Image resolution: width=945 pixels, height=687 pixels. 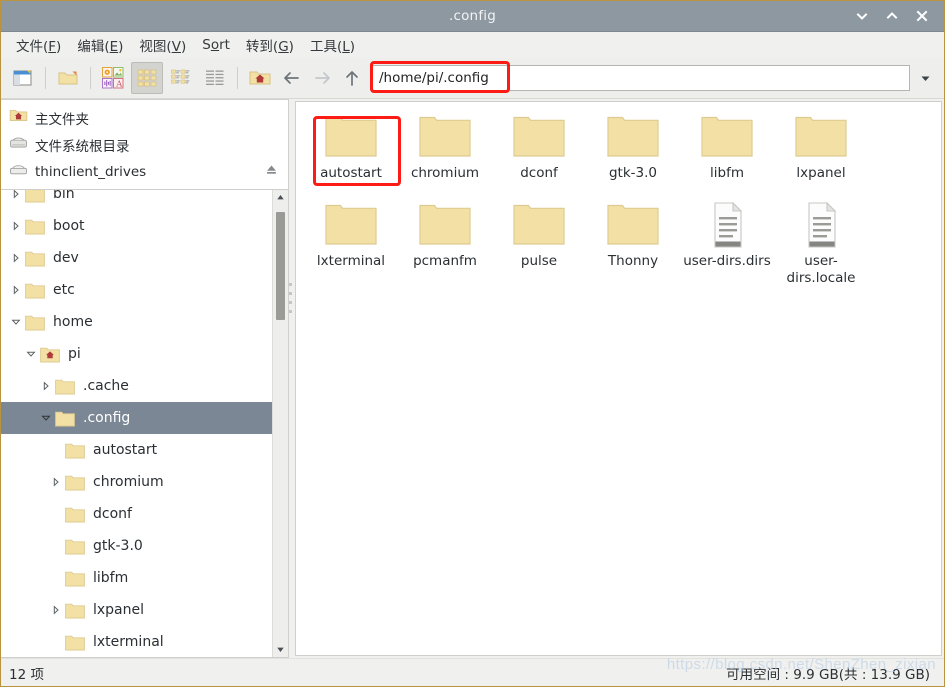 I want to click on file-item-lxterminal: lxterminal, so click(x=351, y=244).